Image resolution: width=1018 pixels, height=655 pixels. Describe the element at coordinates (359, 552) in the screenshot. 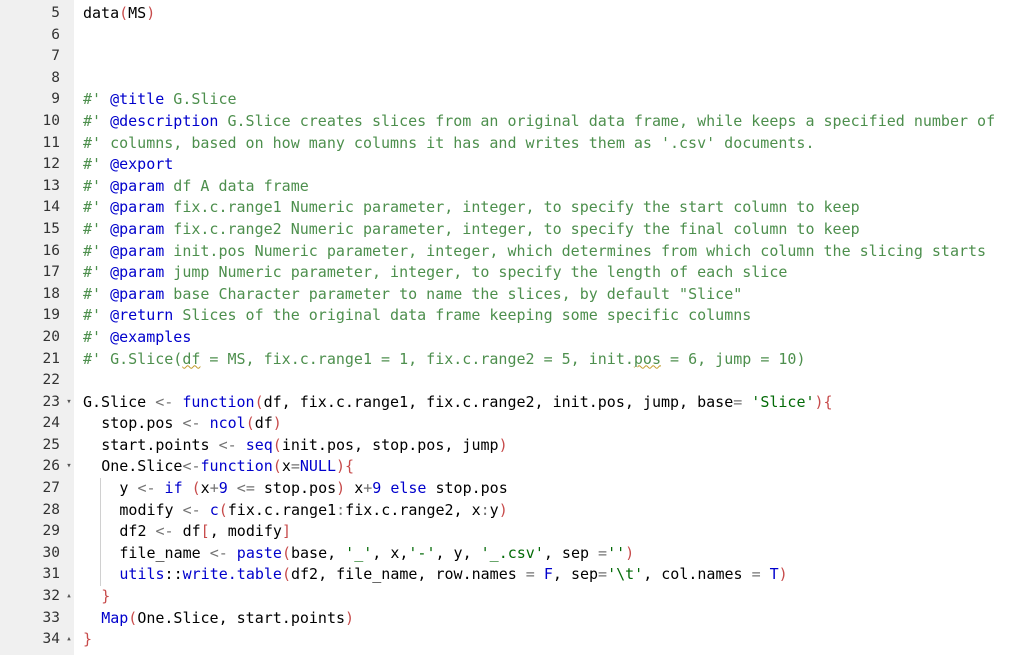

I see `code-token: '_'` at that location.